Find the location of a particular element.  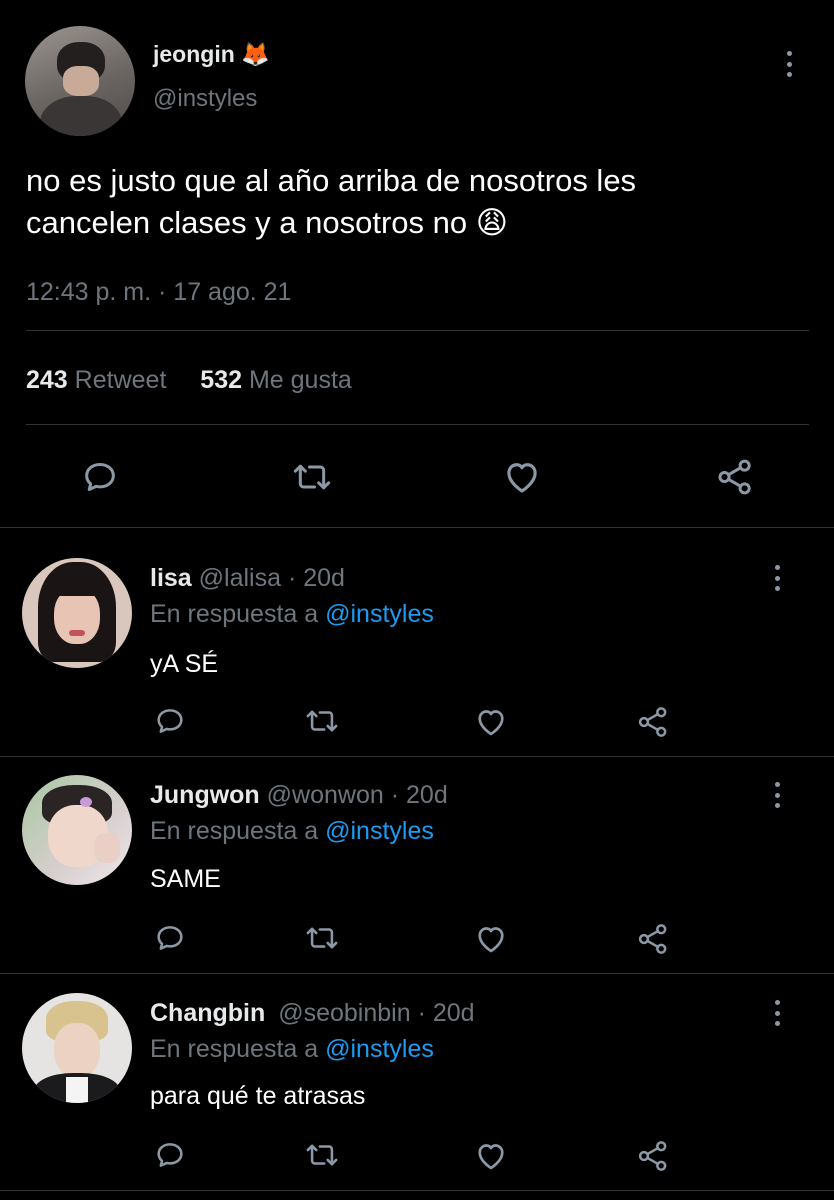

handle: @instyles is located at coordinates (205, 99).